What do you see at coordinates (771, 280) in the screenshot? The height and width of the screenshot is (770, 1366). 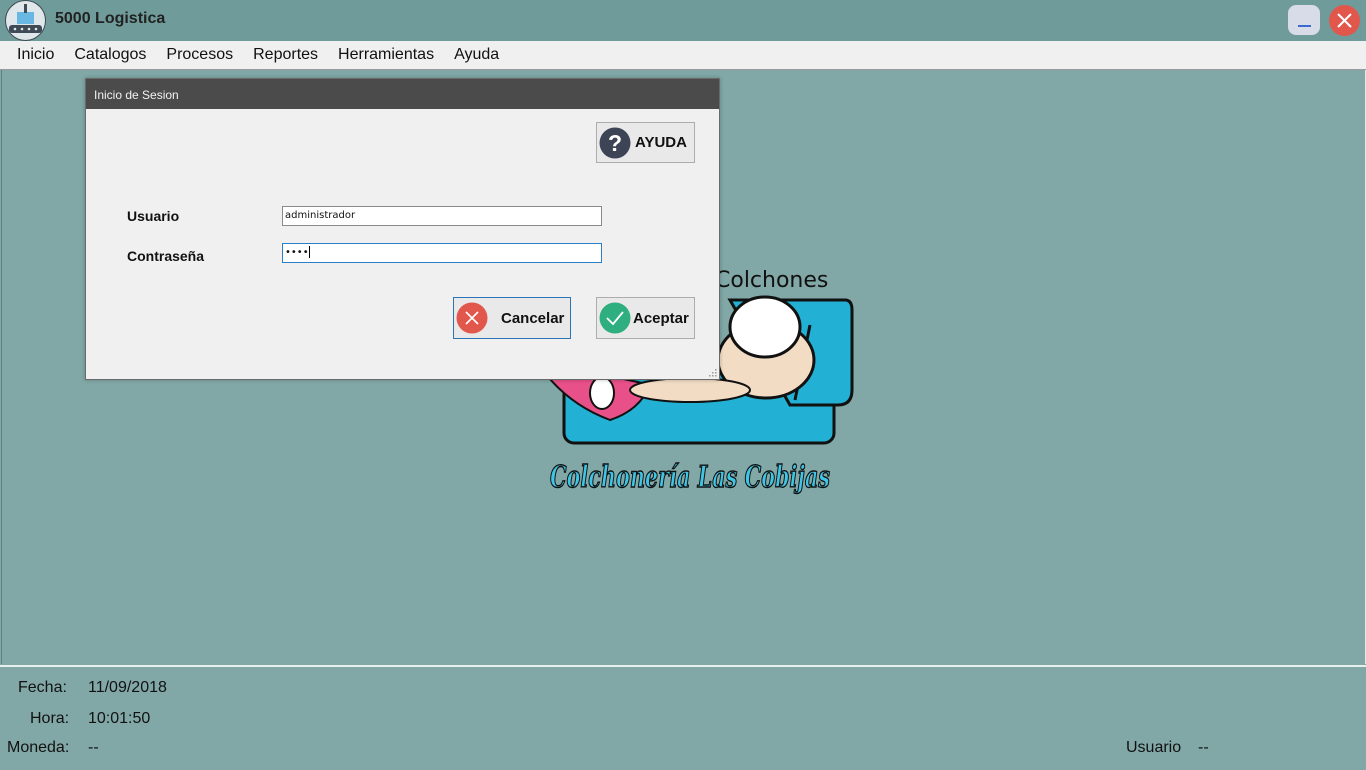 I see `logo-top-text: Colchones` at bounding box center [771, 280].